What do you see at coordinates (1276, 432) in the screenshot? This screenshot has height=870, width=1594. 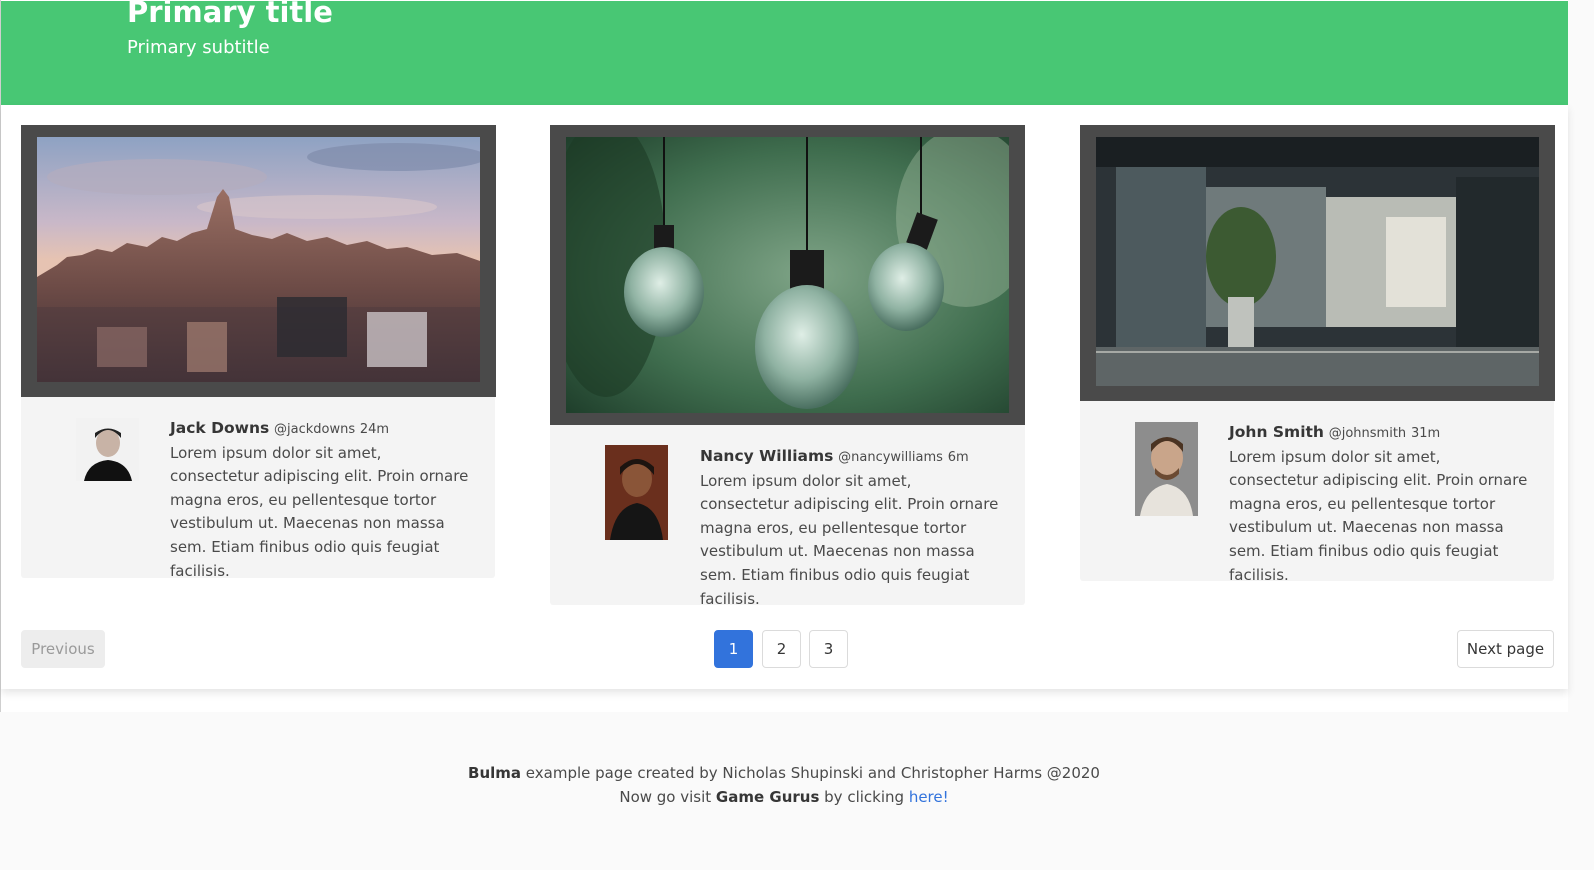 I see `author-name: John Smith` at bounding box center [1276, 432].